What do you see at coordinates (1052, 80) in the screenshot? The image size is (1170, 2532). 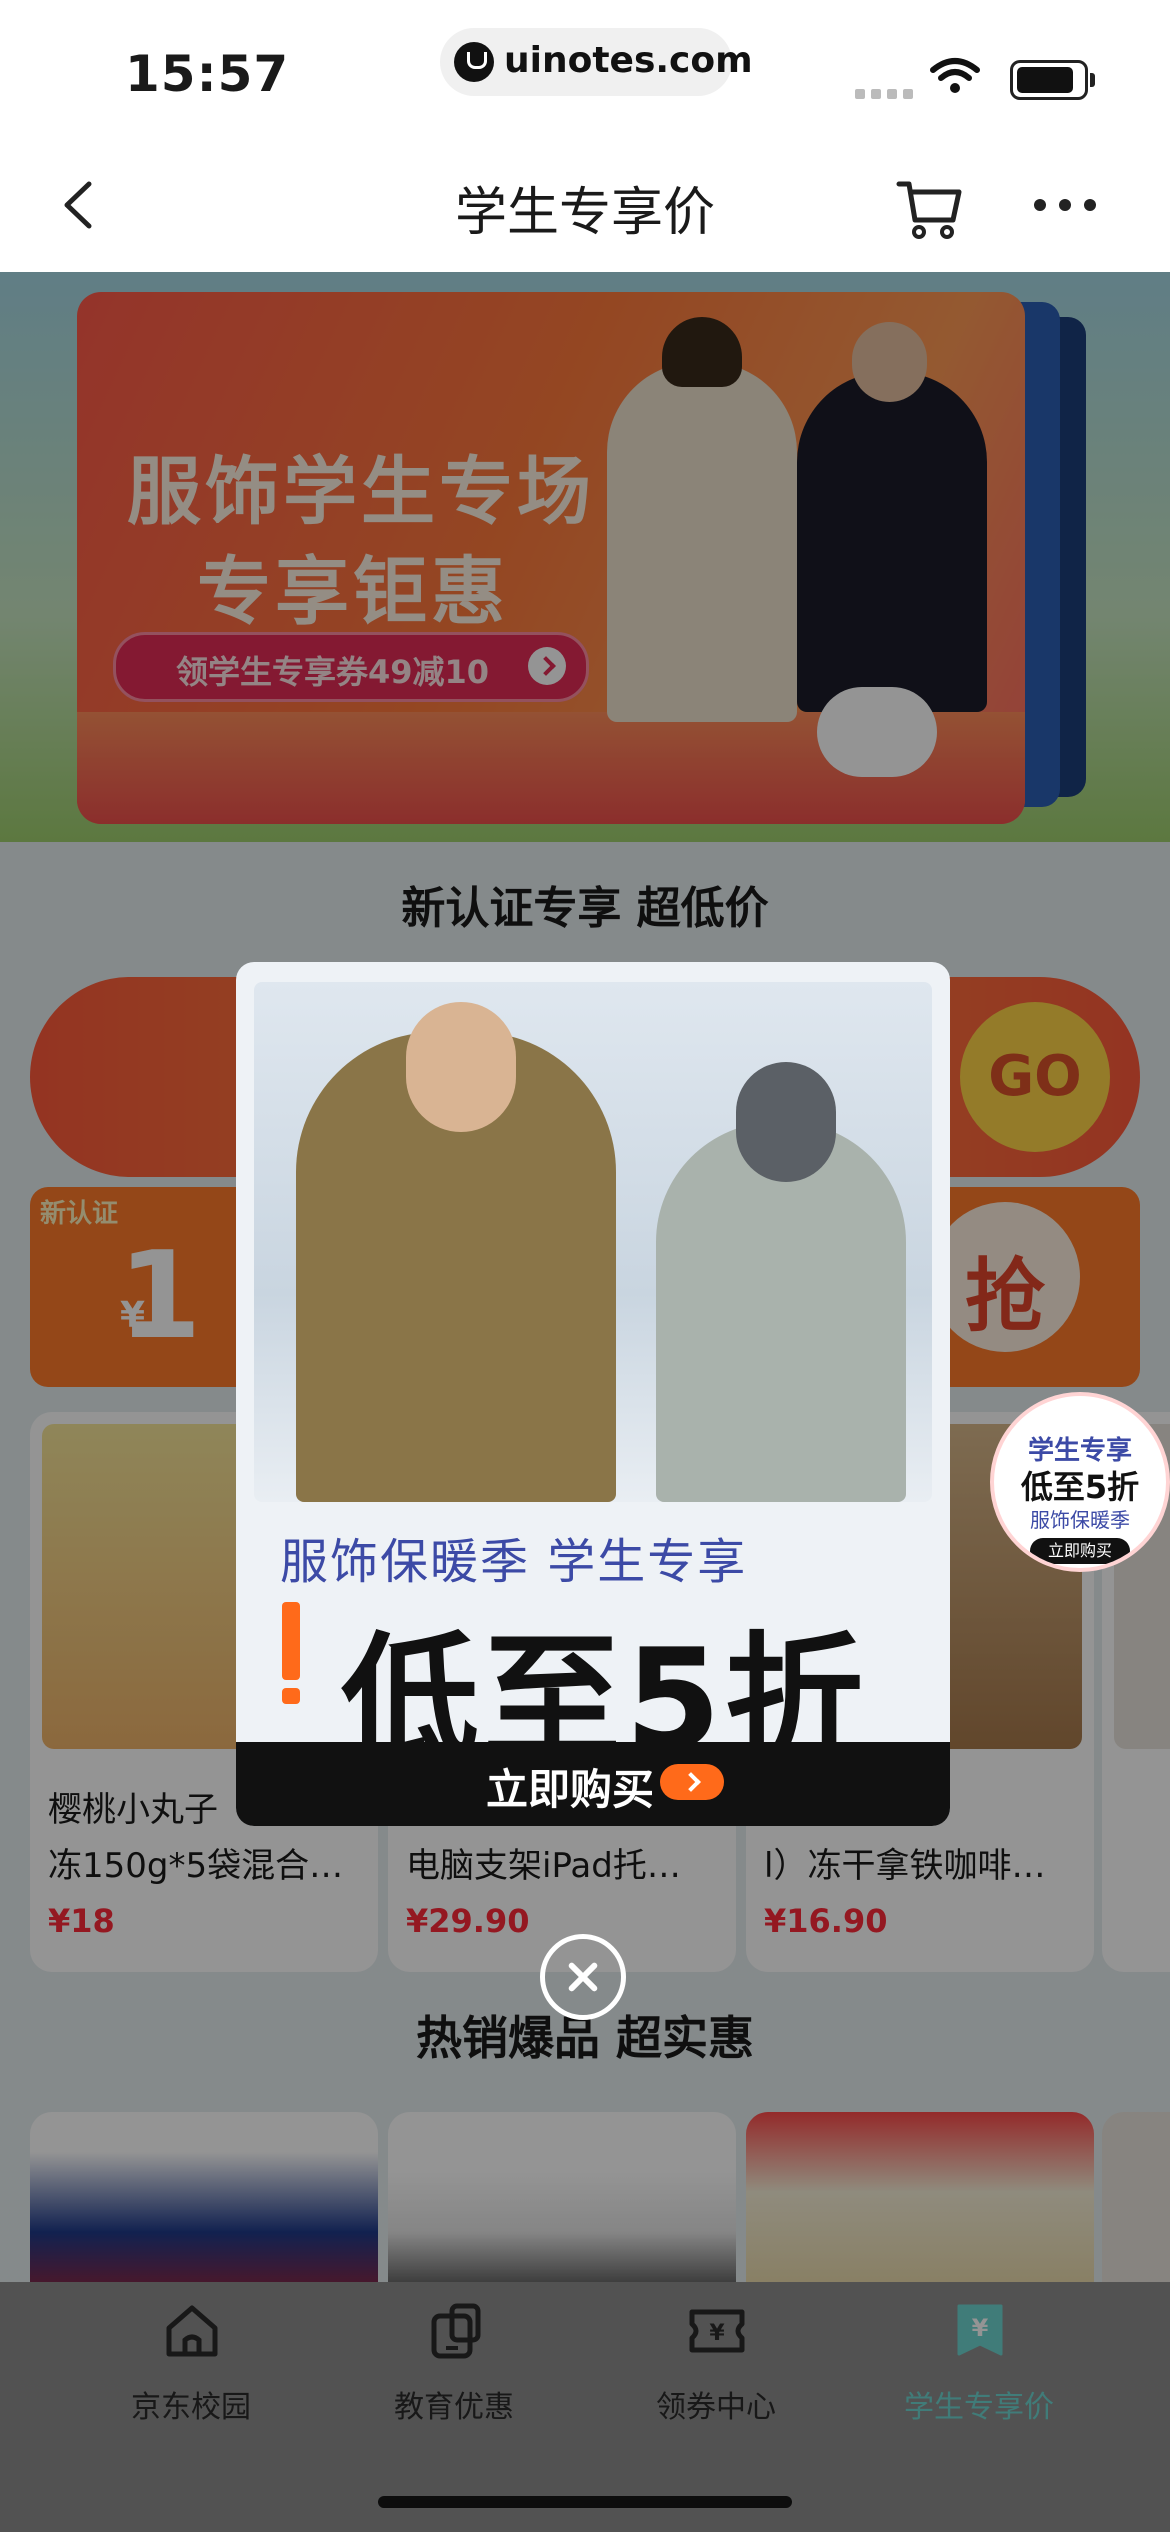 I see `battery-icon` at bounding box center [1052, 80].